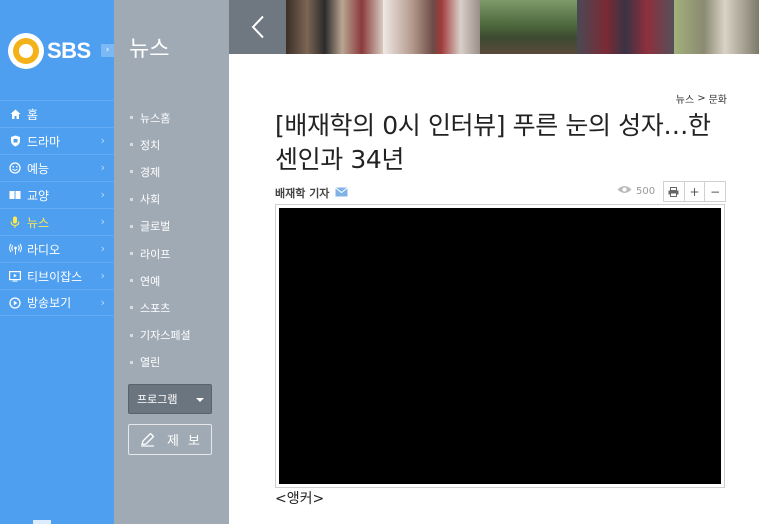 The width and height of the screenshot is (759, 524). What do you see at coordinates (685, 98) in the screenshot?
I see `breadcrumb-parent: 뉴스` at bounding box center [685, 98].